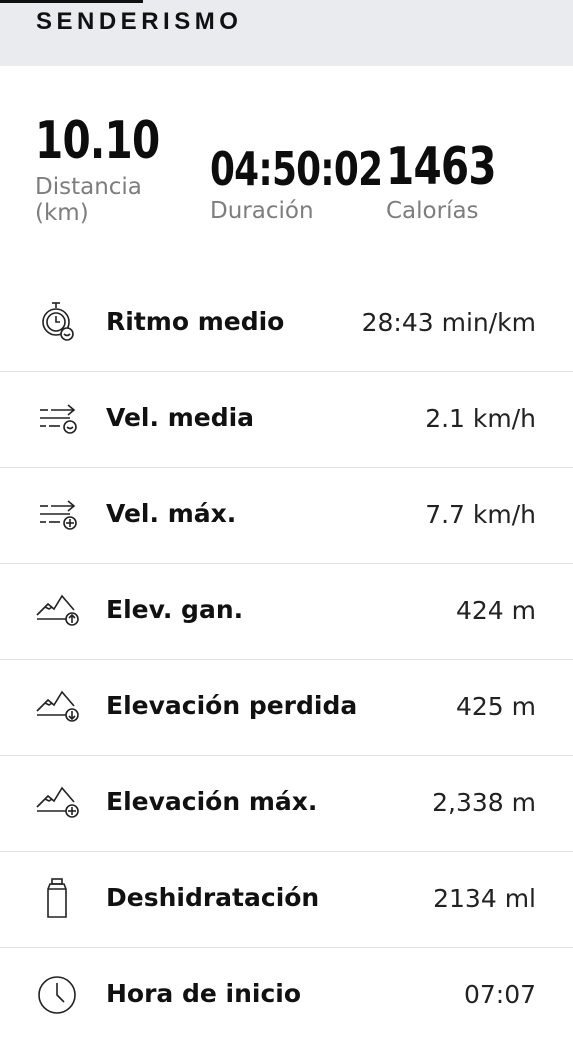 This screenshot has height=1043, width=573. I want to click on elevation-max-icon, so click(57, 803).